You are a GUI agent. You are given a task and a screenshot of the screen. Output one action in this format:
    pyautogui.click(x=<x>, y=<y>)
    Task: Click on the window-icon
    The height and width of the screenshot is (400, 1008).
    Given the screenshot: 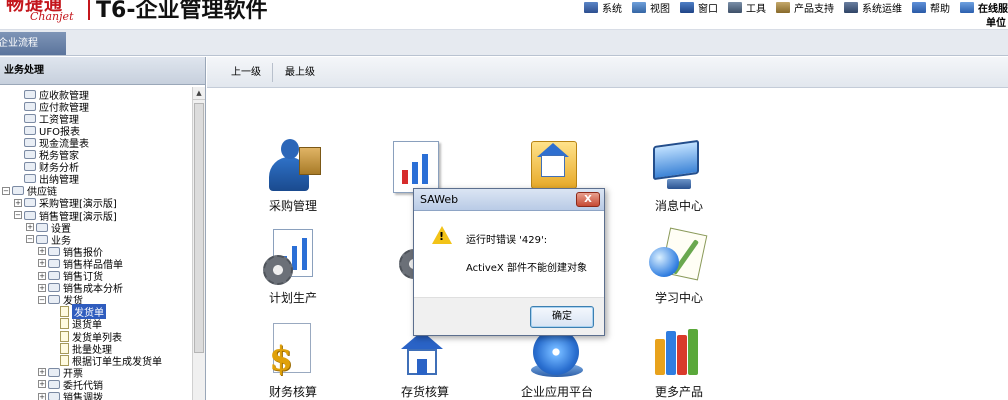 What is the action you would take?
    pyautogui.click(x=687, y=7)
    